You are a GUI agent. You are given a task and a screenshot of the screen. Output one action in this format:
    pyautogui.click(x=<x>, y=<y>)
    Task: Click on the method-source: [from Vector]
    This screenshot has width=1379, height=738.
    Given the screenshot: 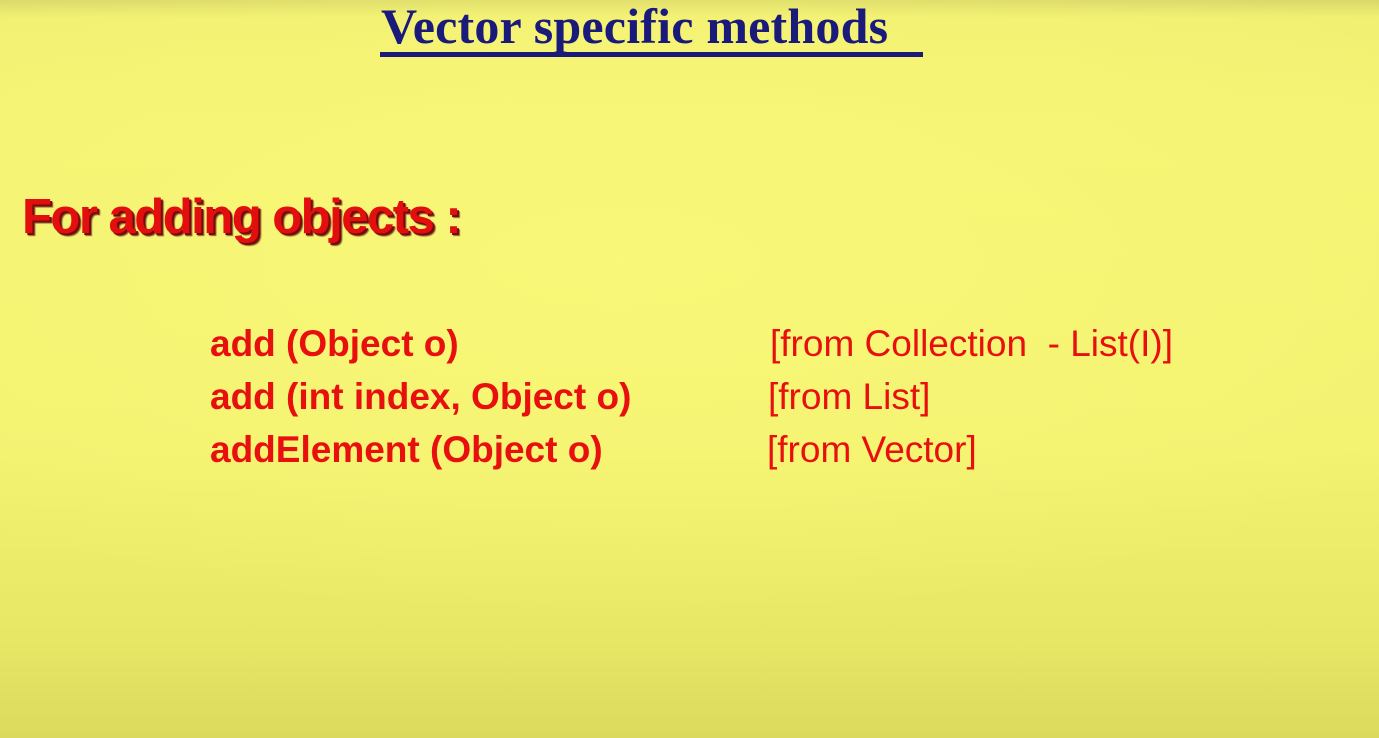 What is the action you would take?
    pyautogui.click(x=872, y=449)
    